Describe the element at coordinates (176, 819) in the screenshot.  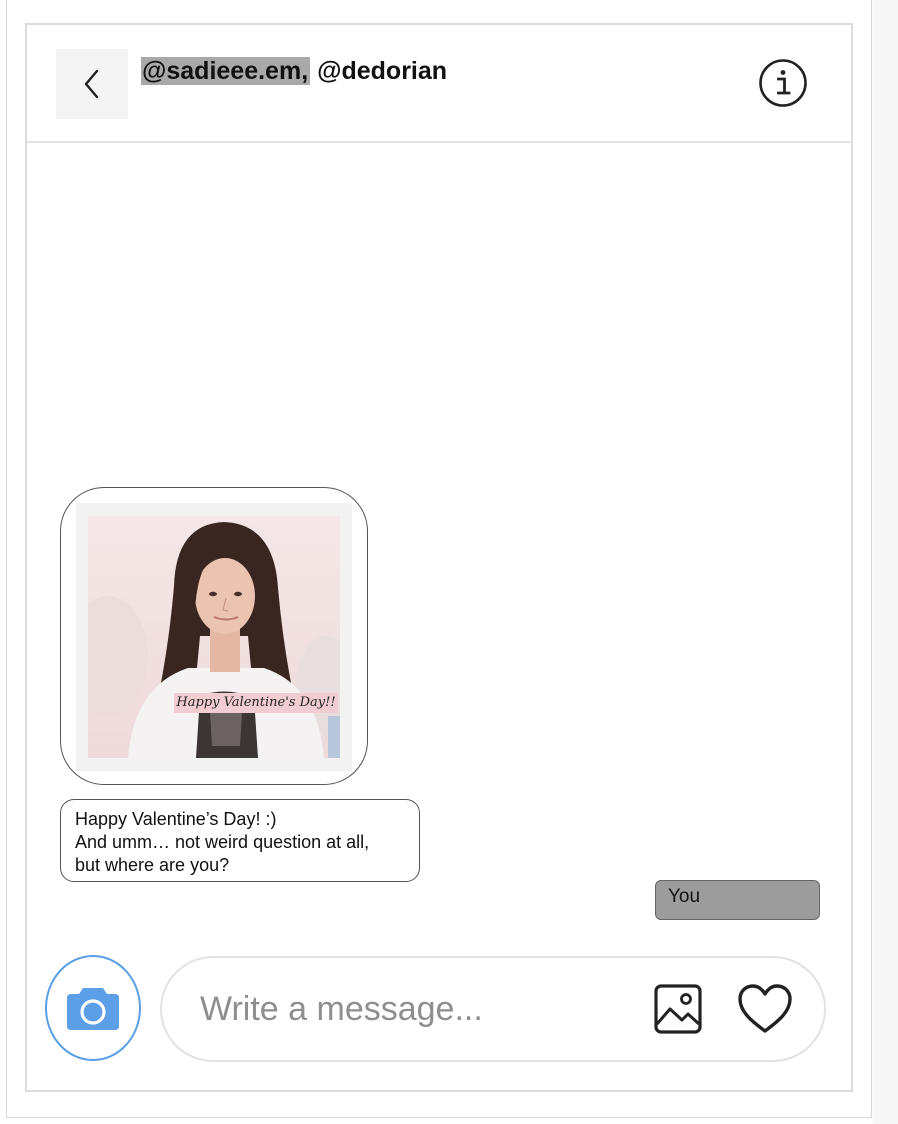
I see `message-line: Happy Valentine’s Day! :)` at that location.